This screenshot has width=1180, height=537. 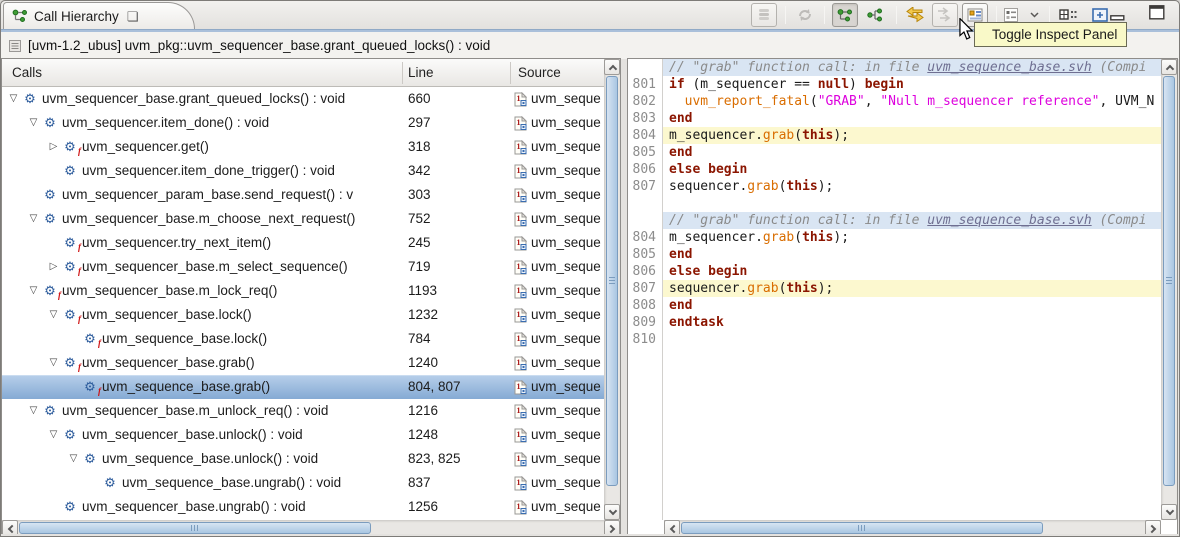 I want to click on code-token: end, so click(x=681, y=254).